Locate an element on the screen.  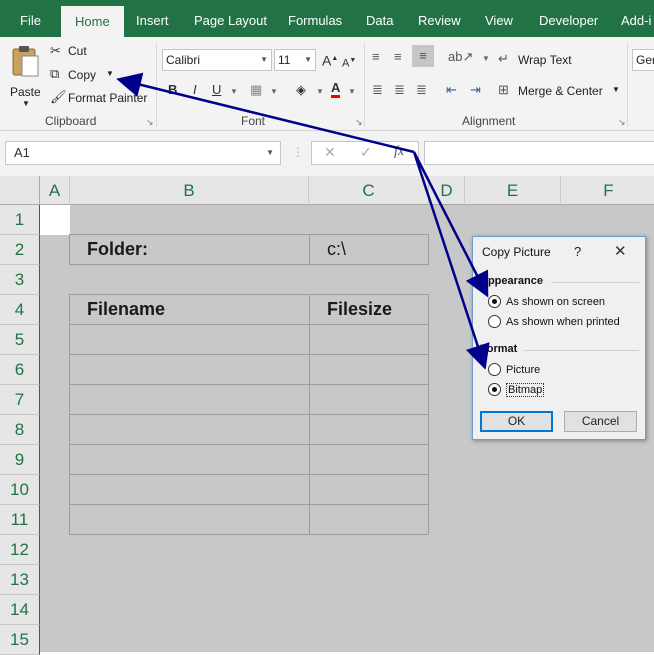
font-launcher-icon: ↘ is located at coordinates (359, 122).